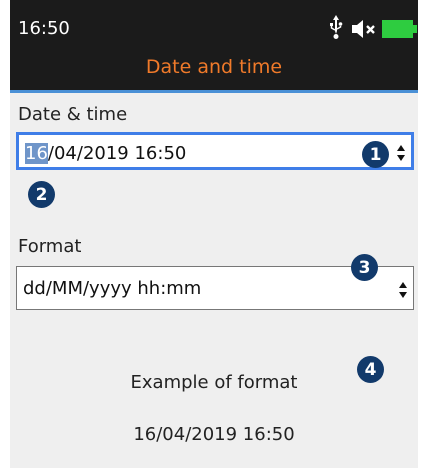 Image resolution: width=422 pixels, height=468 pixels. Describe the element at coordinates (375, 154) in the screenshot. I see `callout-badge-1: 1` at that location.